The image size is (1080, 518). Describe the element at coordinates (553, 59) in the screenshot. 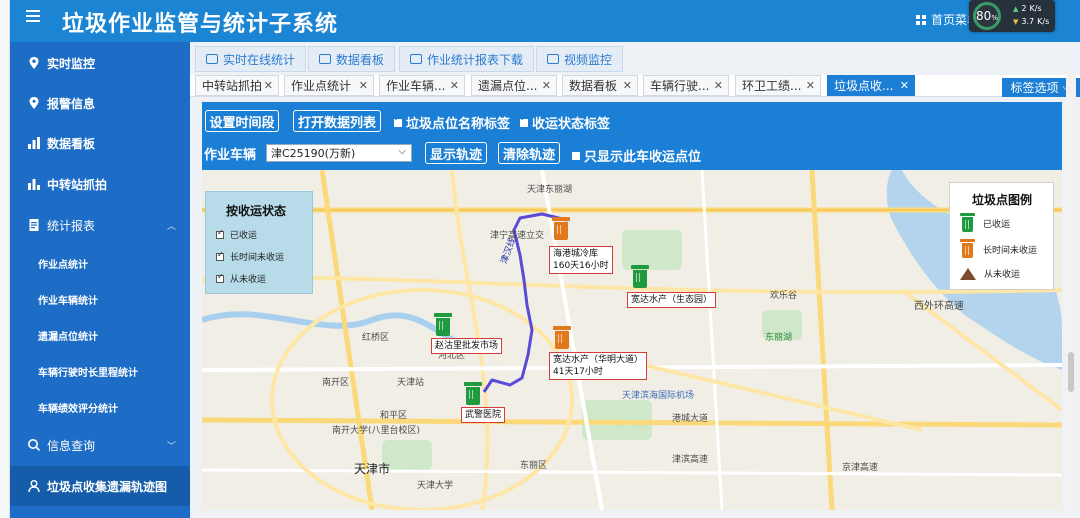

I see `video-icon` at that location.